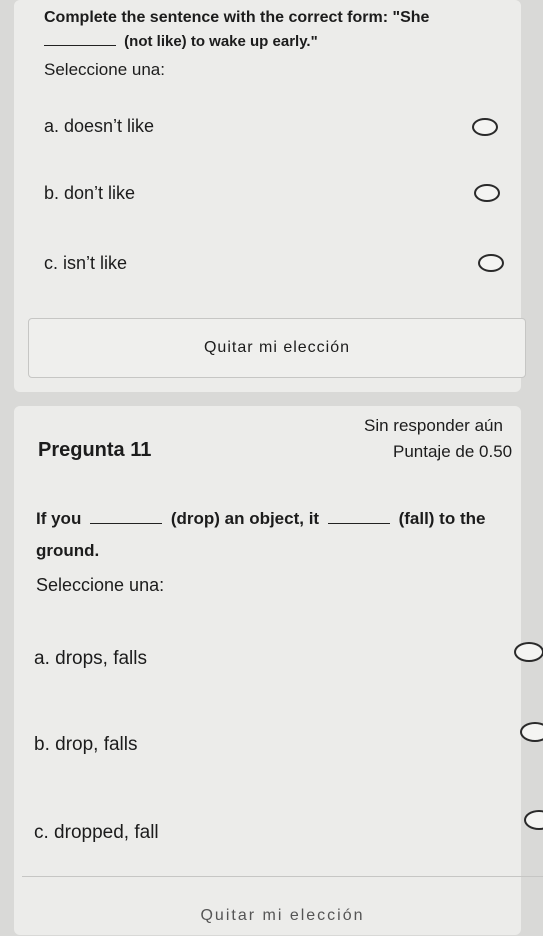 Image resolution: width=543 pixels, height=936 pixels. Describe the element at coordinates (442, 518) in the screenshot. I see `question-11-text-part3: (fall) to the` at that location.